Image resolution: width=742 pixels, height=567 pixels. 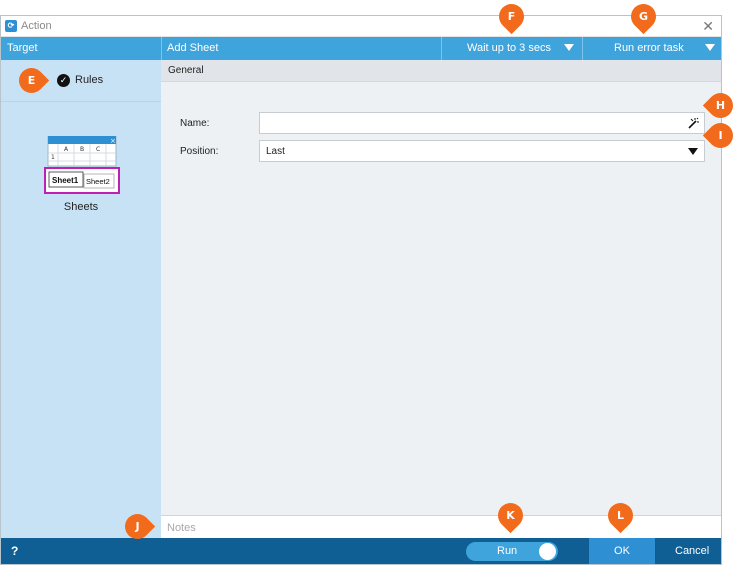 I want to click on chevron-down-icon, so click(x=693, y=151).